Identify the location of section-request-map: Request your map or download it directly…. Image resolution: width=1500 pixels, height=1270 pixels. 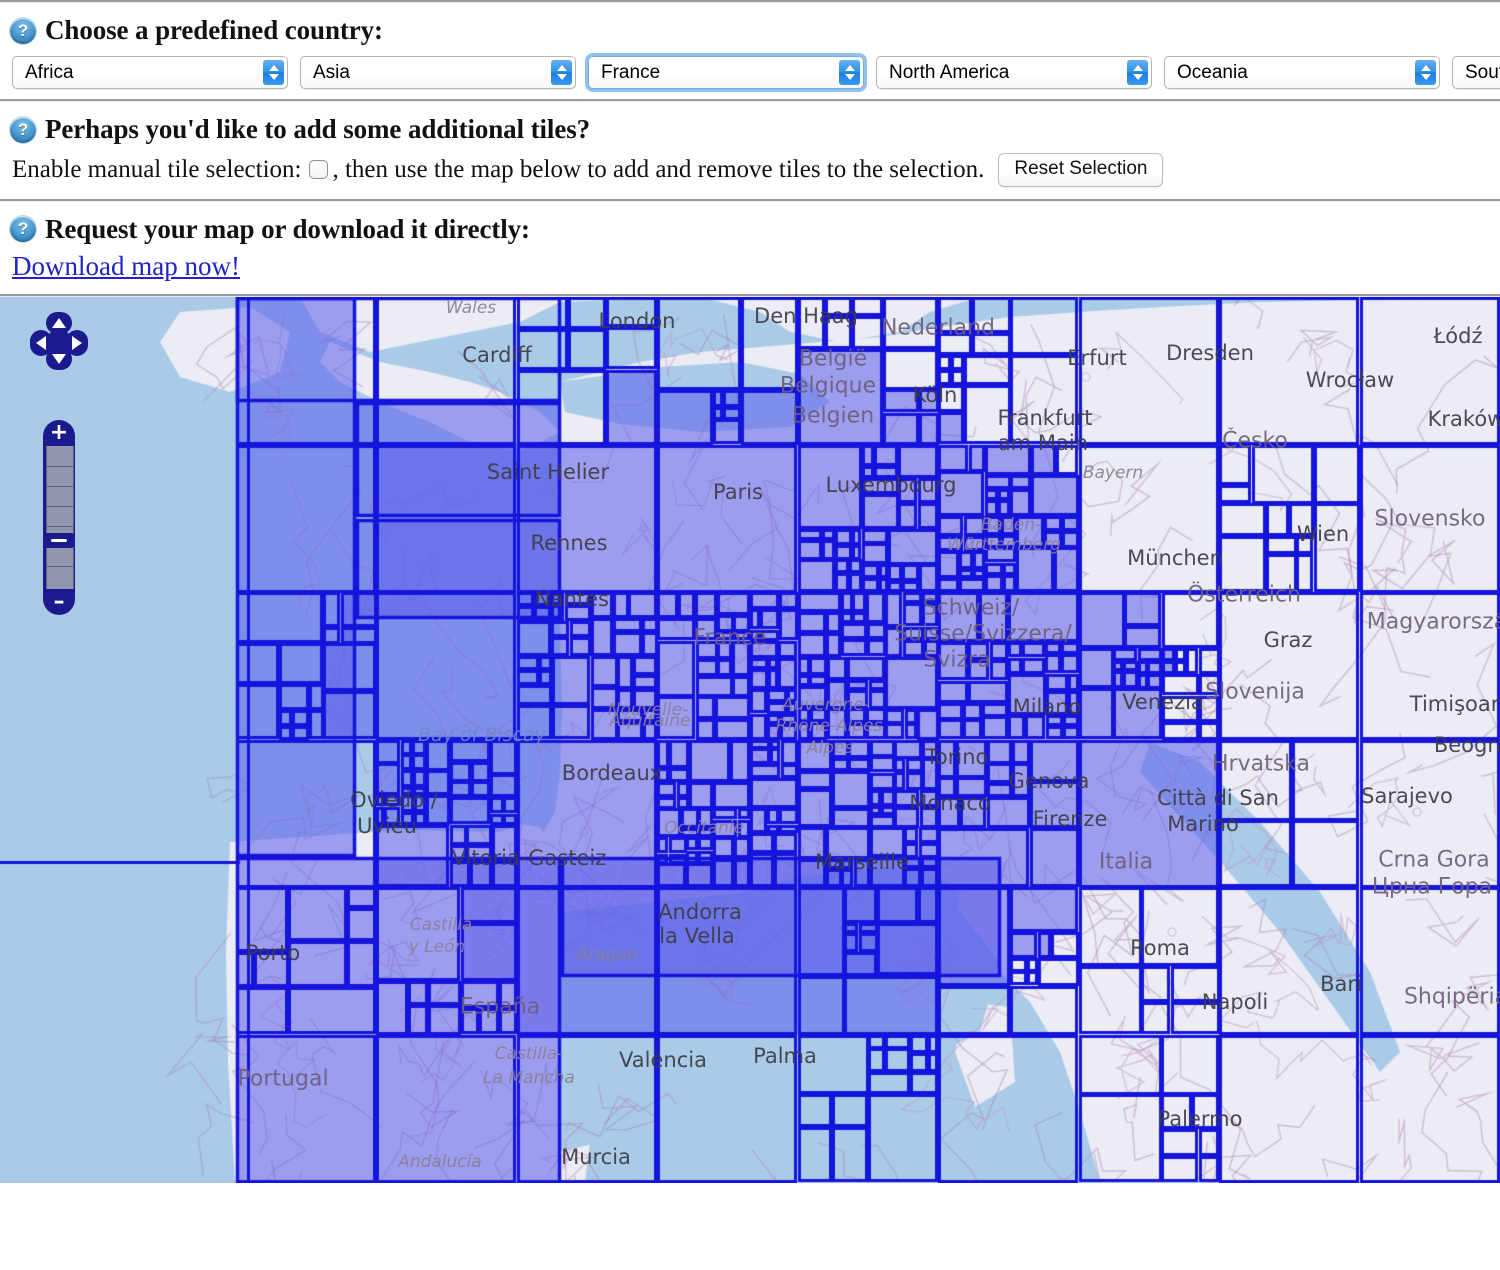
(750, 248).